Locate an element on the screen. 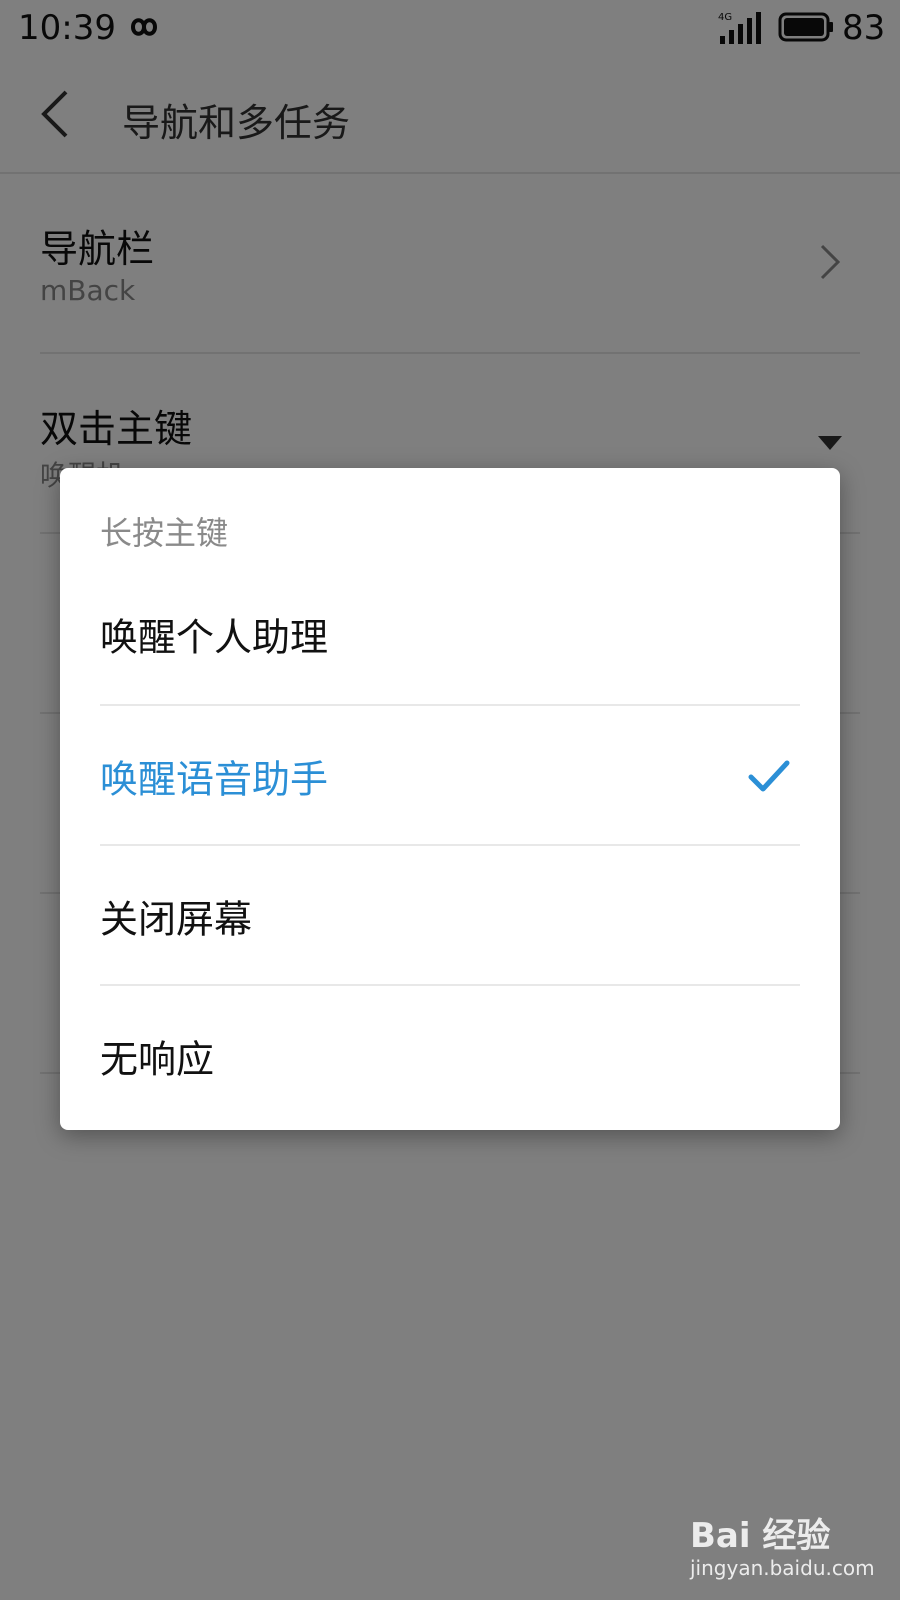  option-label: 唤醒语音助手 is located at coordinates (214, 779).